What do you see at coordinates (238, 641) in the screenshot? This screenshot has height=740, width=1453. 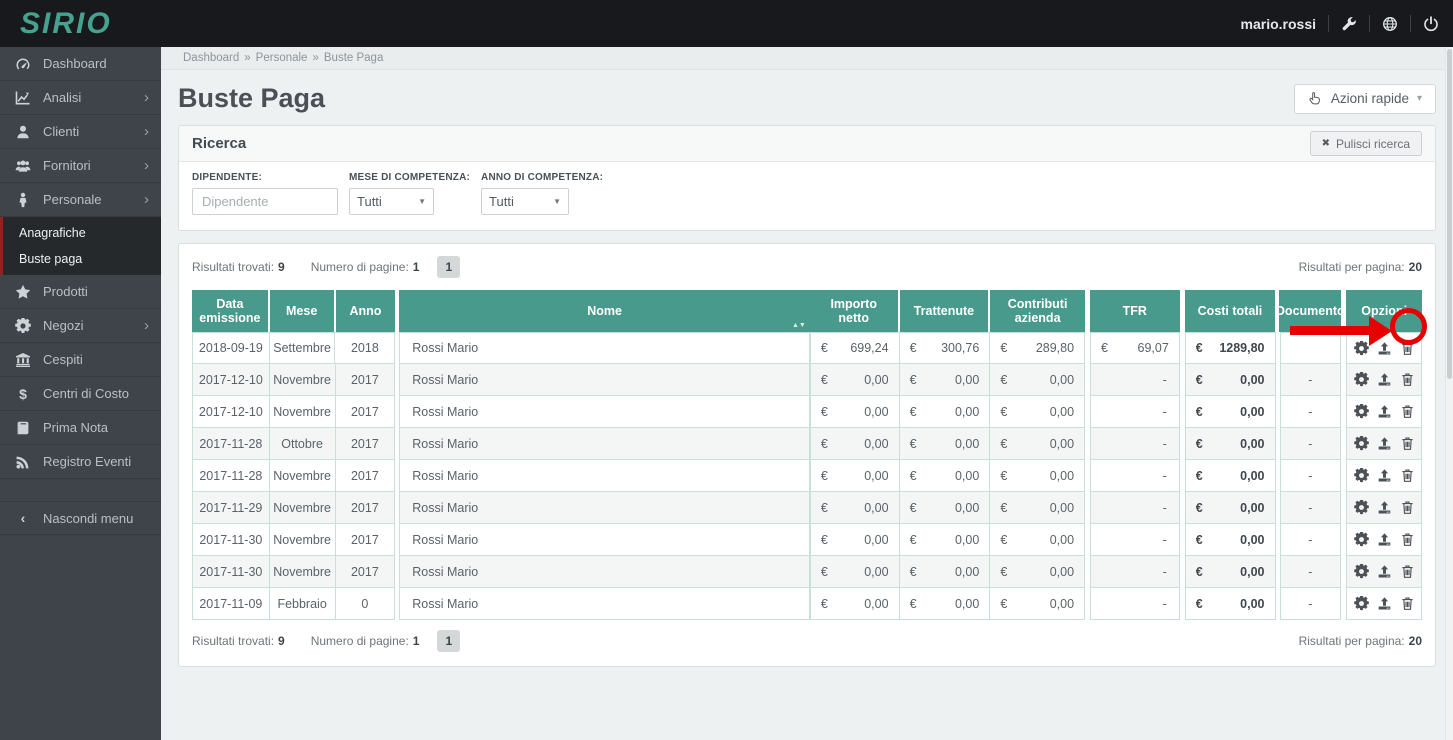 I see `results-found: Risultati trovati: 9` at bounding box center [238, 641].